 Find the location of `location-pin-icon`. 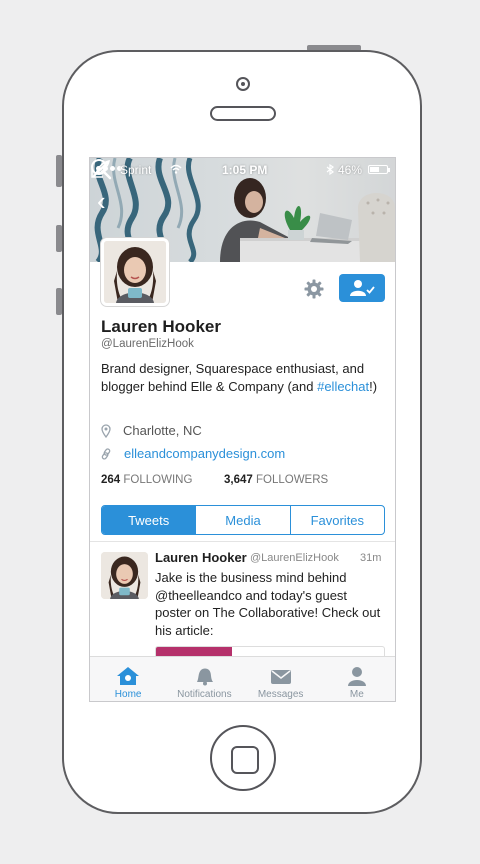

location-pin-icon is located at coordinates (106, 430).